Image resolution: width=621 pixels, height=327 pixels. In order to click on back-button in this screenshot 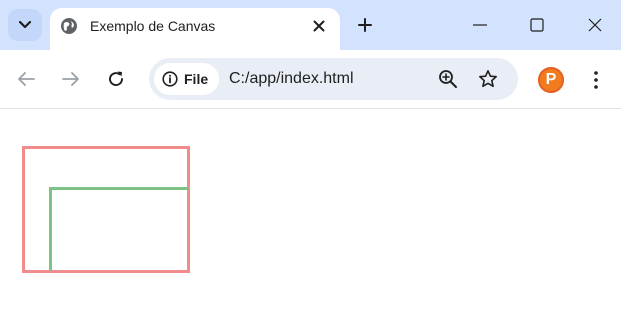, I will do `click(26, 79)`.